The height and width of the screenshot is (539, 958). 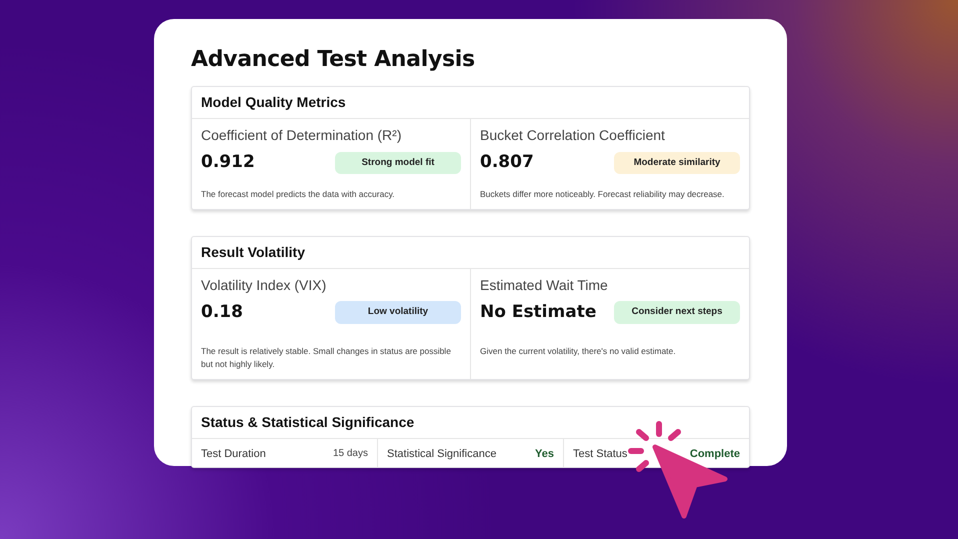 What do you see at coordinates (233, 454) in the screenshot?
I see `stat-label: Test Duration` at bounding box center [233, 454].